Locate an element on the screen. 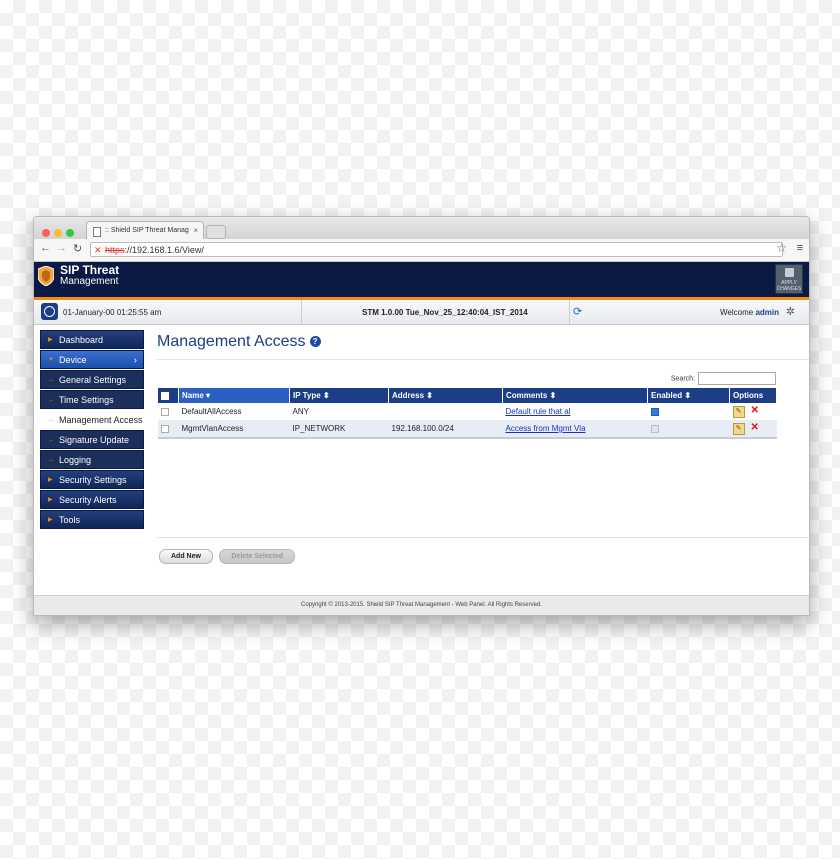 Image resolution: width=840 pixels, height=859 pixels. sidebar-item-label: Device is located at coordinates (73, 360).